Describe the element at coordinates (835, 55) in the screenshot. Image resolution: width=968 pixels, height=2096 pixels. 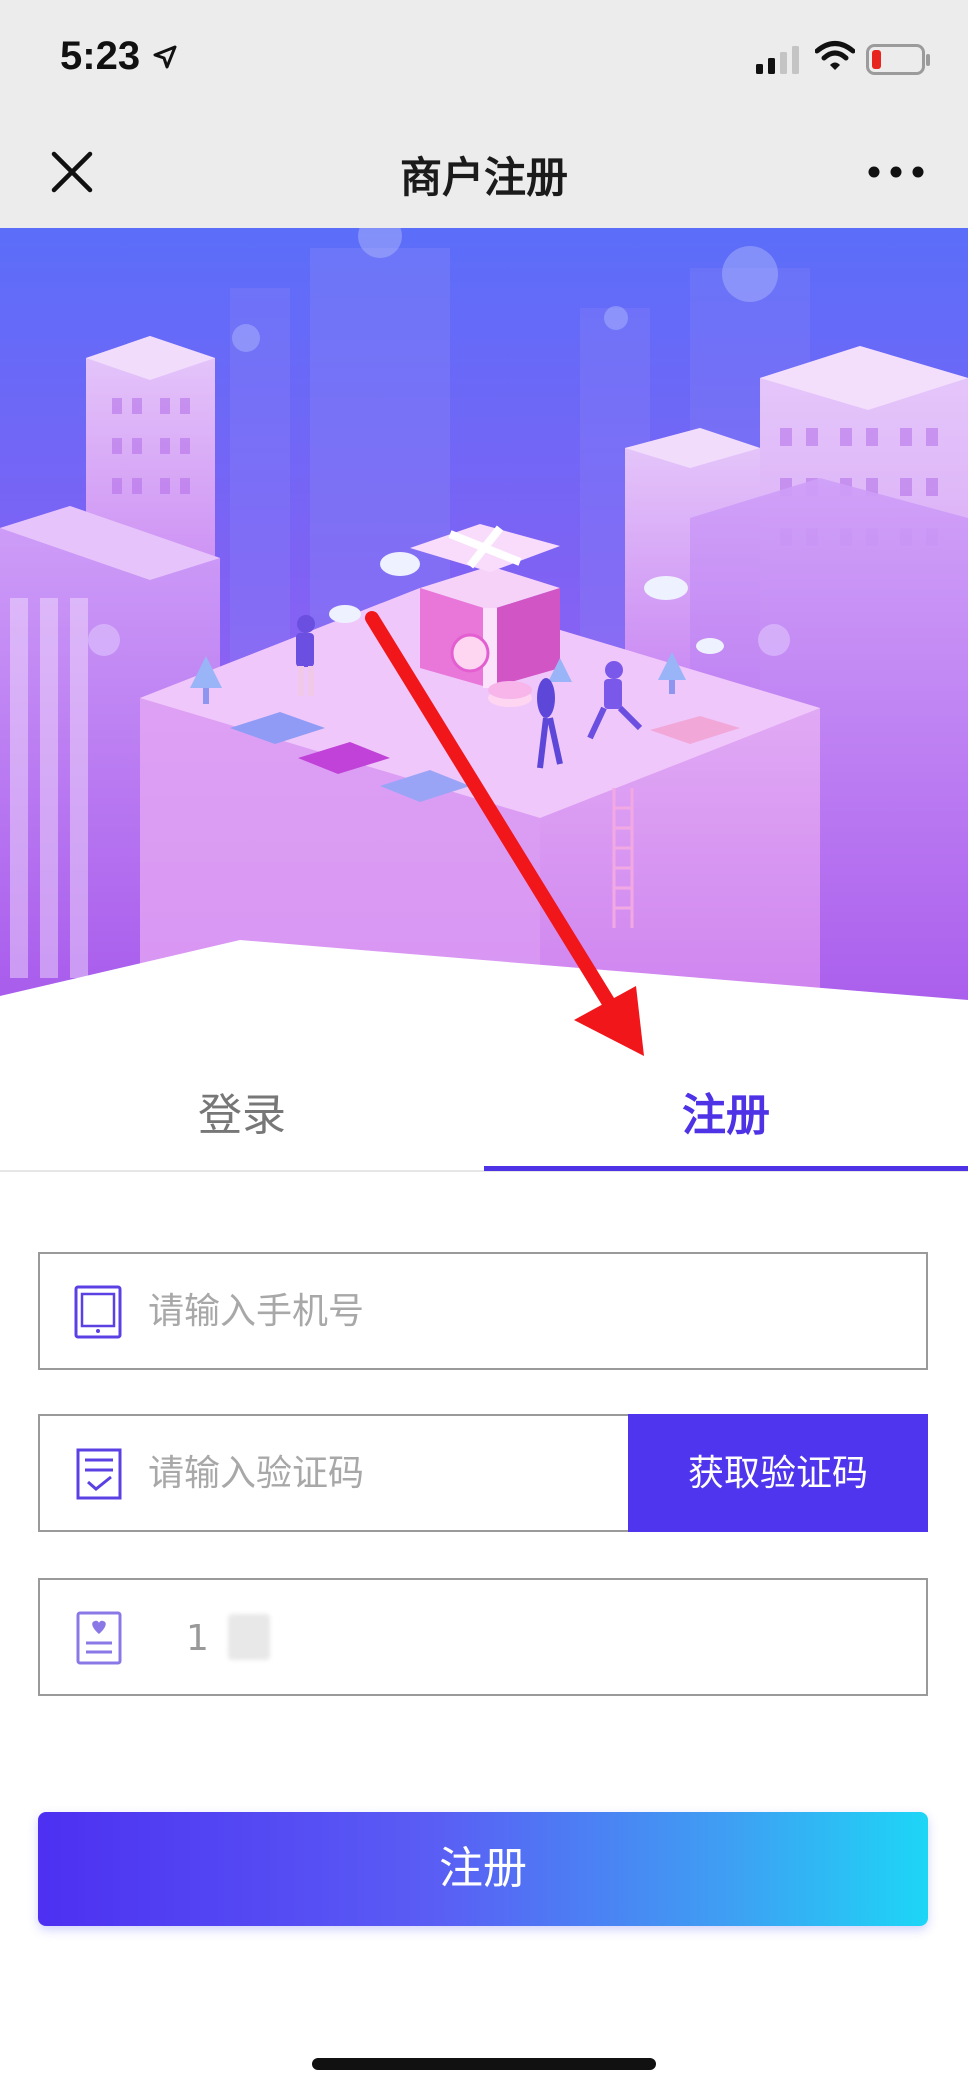
I see `wifi-icon` at that location.